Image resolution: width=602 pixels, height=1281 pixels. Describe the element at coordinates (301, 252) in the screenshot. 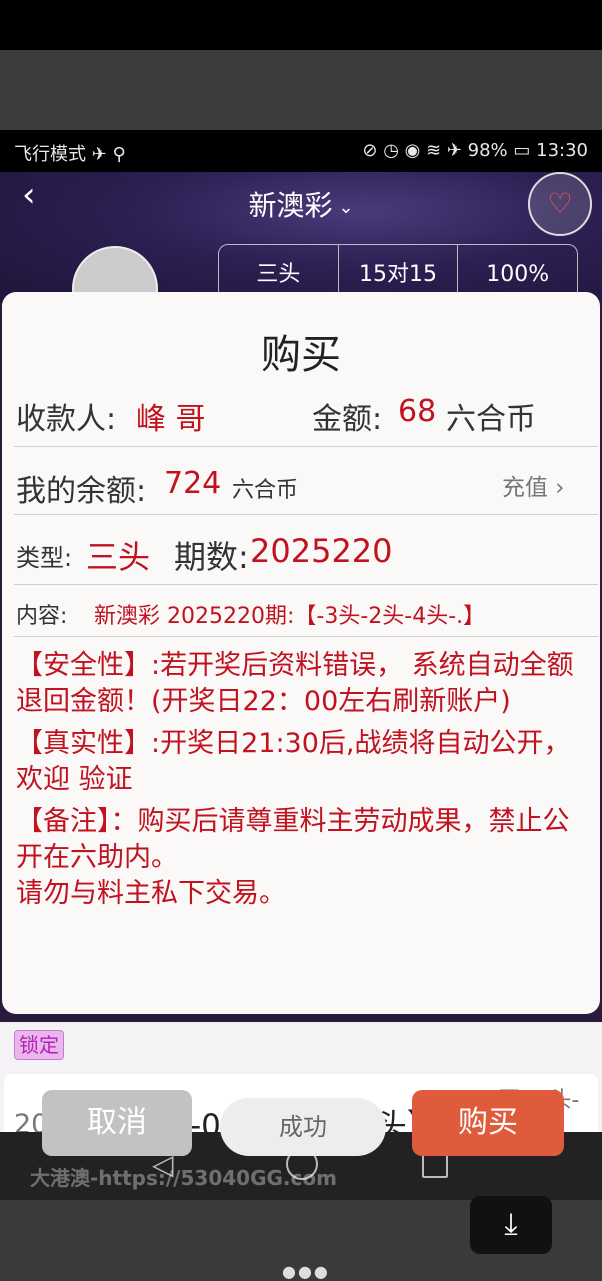

I see `app-header: ‹ 新澳彩 ⌄ ♡ 三头 15对15 100%` at that location.